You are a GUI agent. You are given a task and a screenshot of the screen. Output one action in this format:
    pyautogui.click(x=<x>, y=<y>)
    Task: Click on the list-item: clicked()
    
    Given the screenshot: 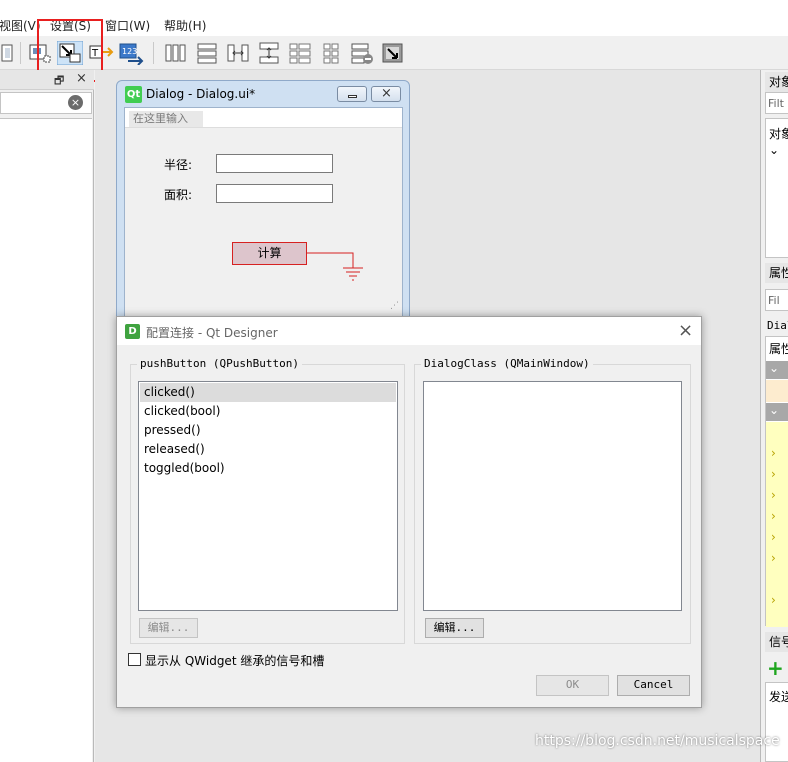 What is the action you would take?
    pyautogui.click(x=268, y=392)
    